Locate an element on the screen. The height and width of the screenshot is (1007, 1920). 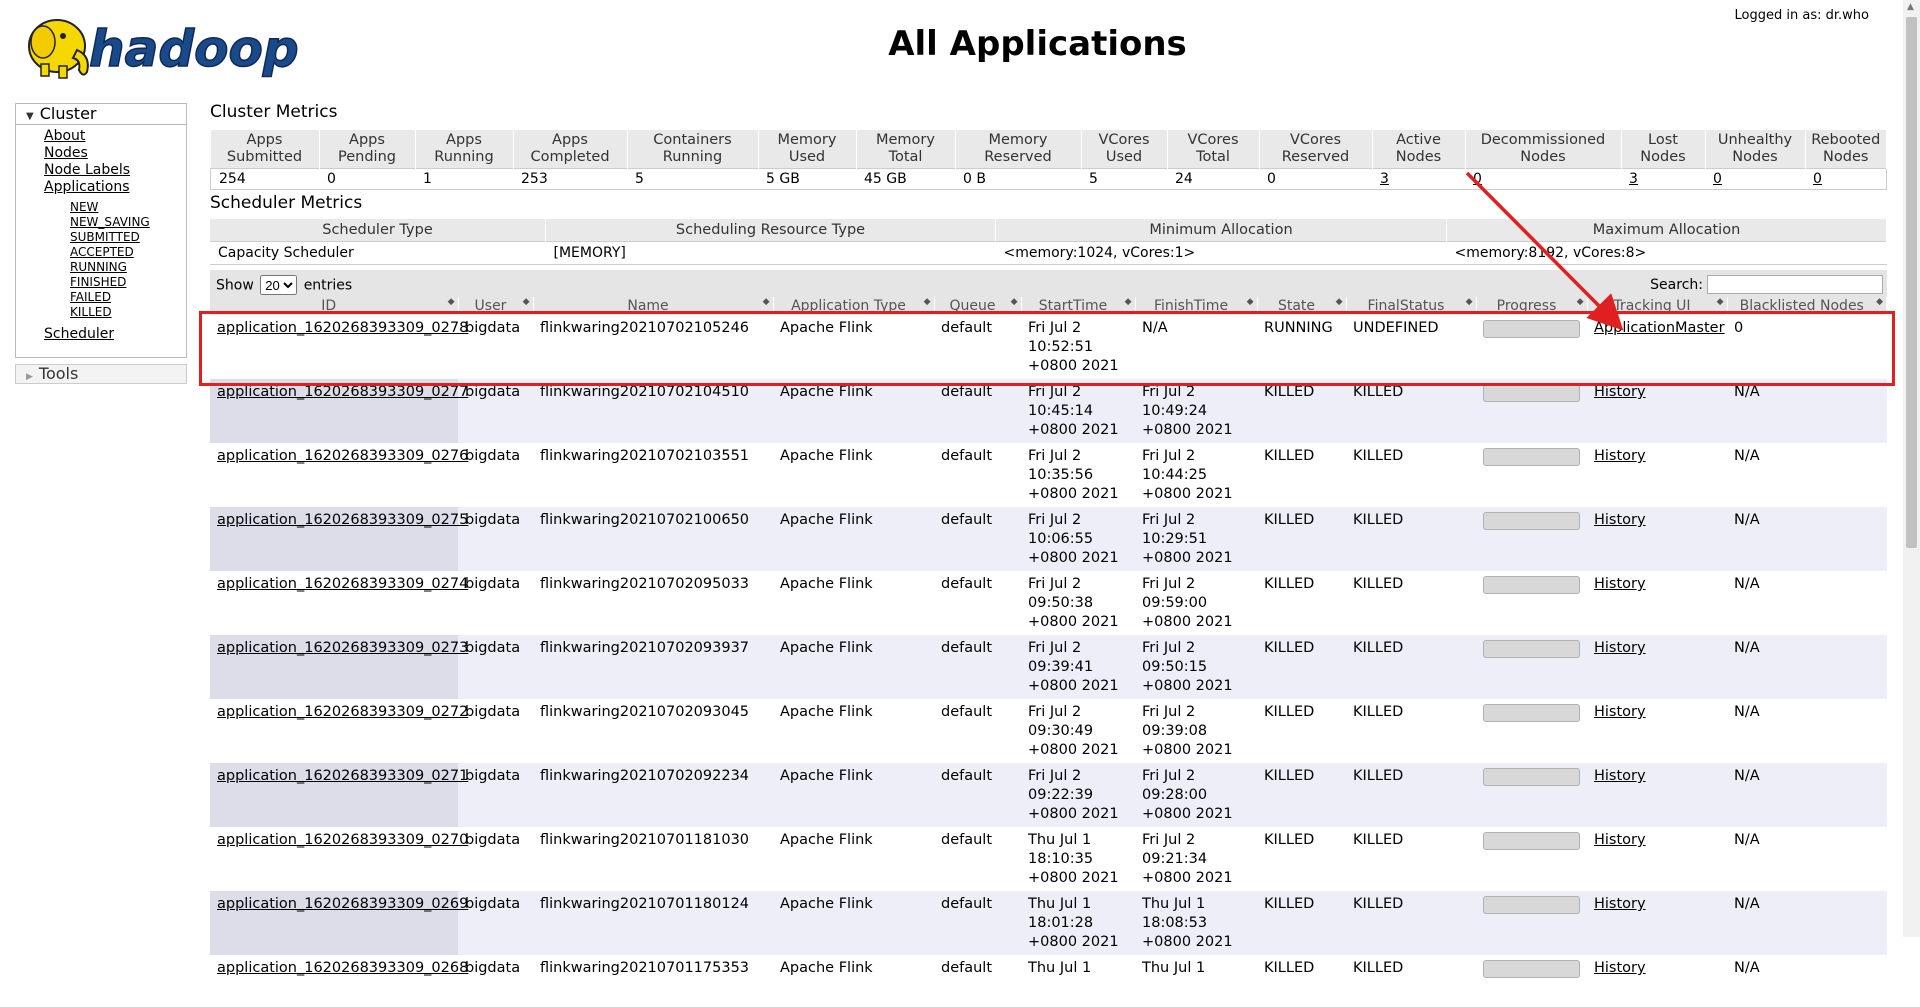
app-tracking-cell: ApplicationMaster is located at coordinates (1657, 347).